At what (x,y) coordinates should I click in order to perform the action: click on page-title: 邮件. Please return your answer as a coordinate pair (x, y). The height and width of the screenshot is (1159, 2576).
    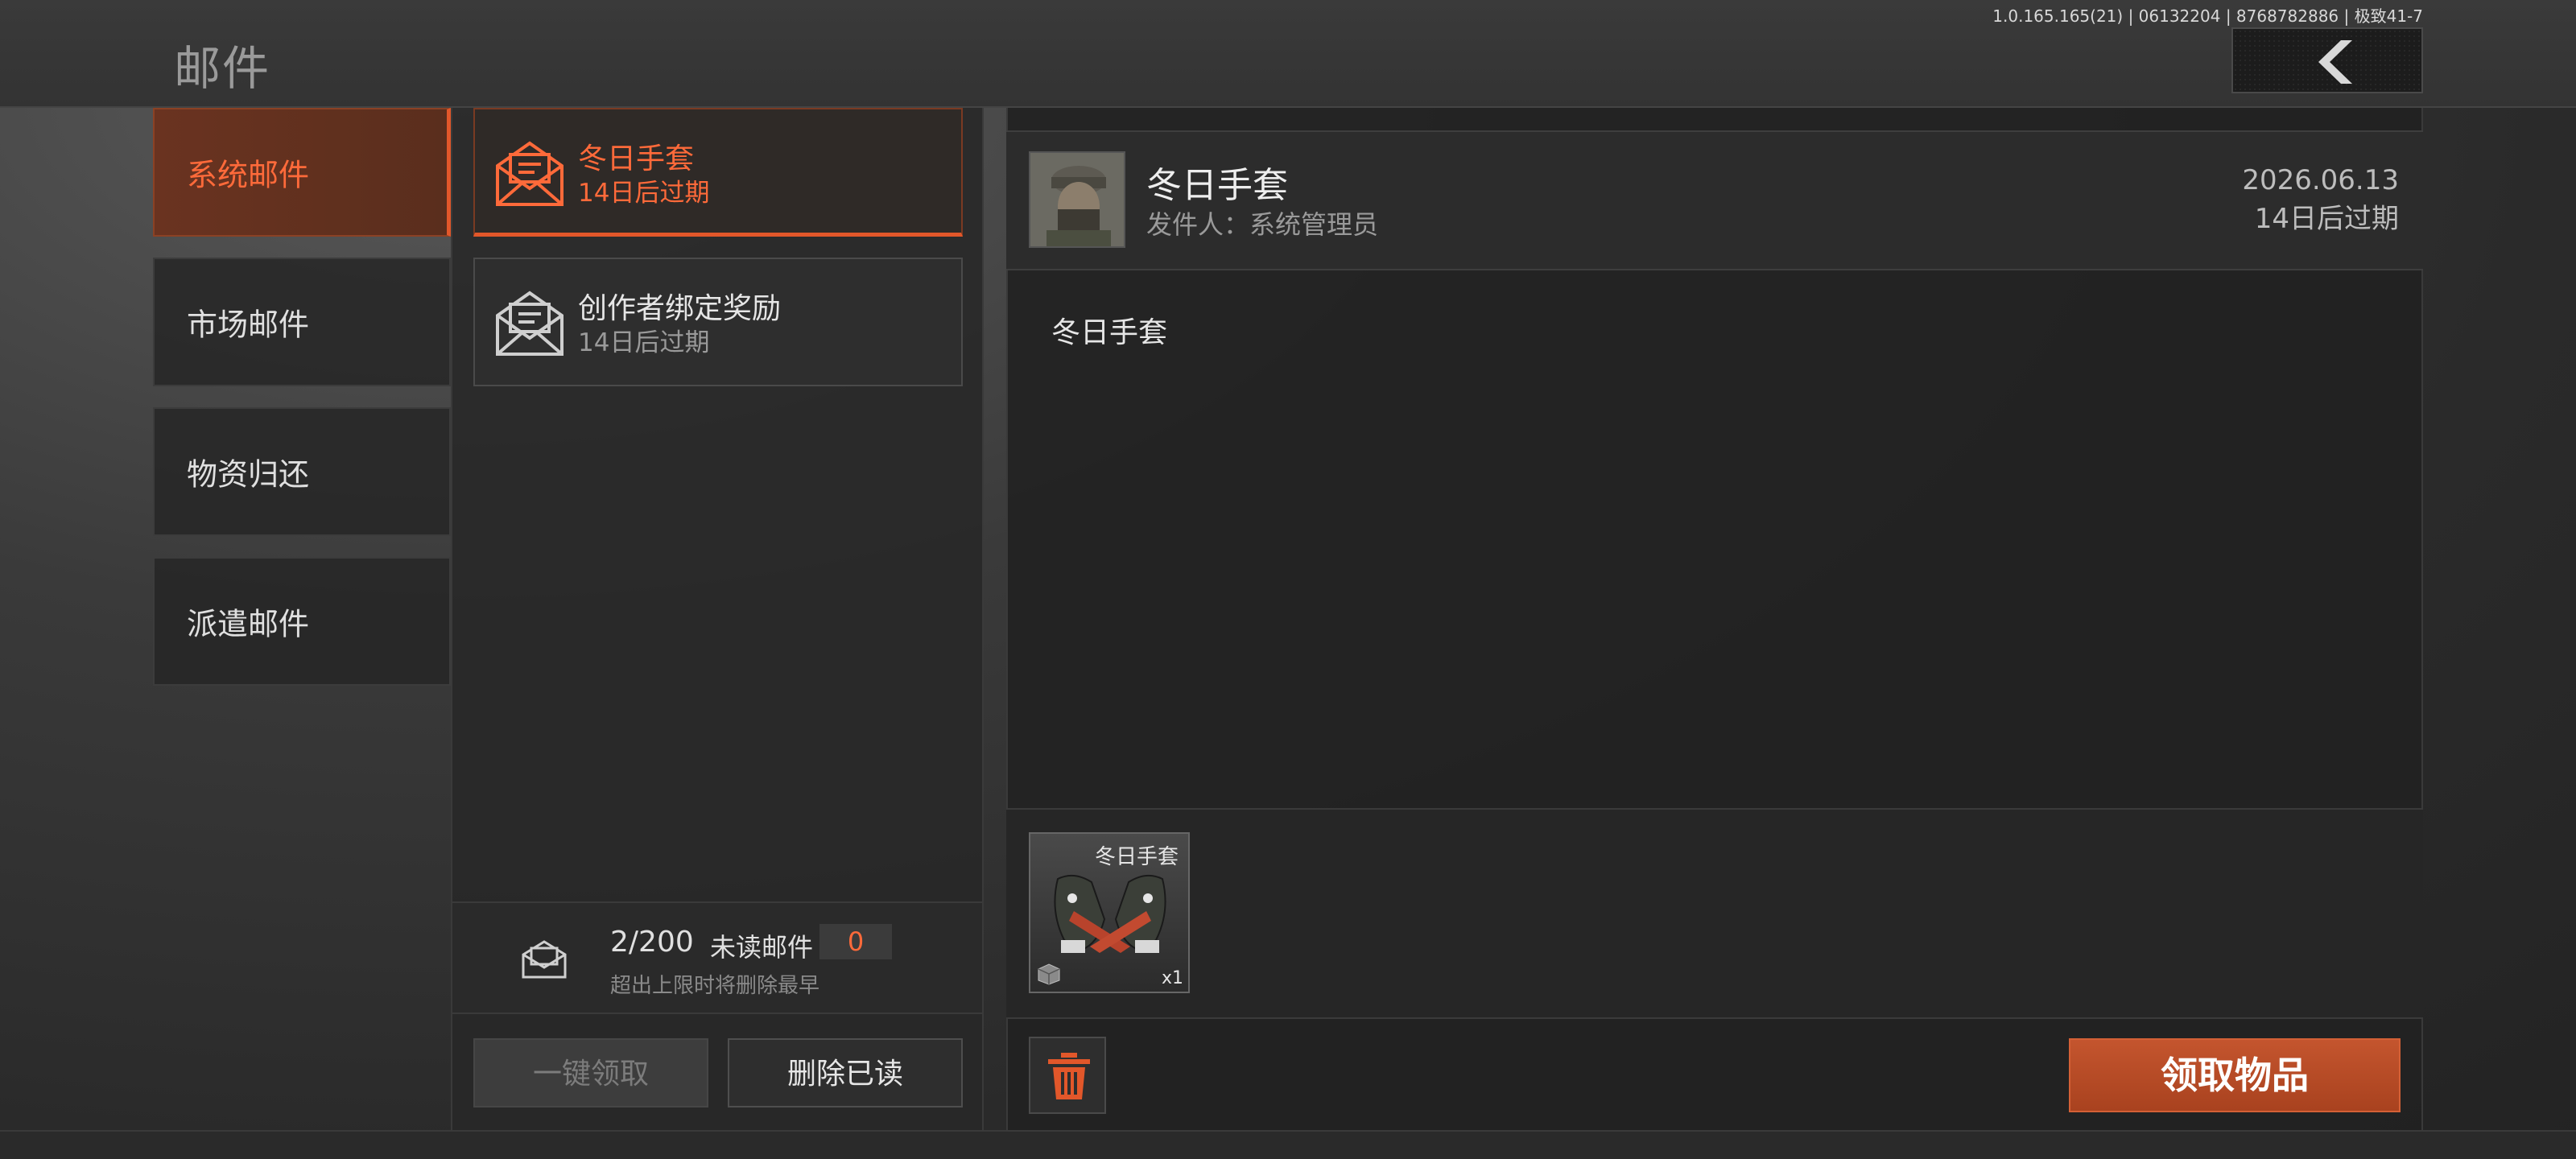
    Looking at the image, I should click on (222, 68).